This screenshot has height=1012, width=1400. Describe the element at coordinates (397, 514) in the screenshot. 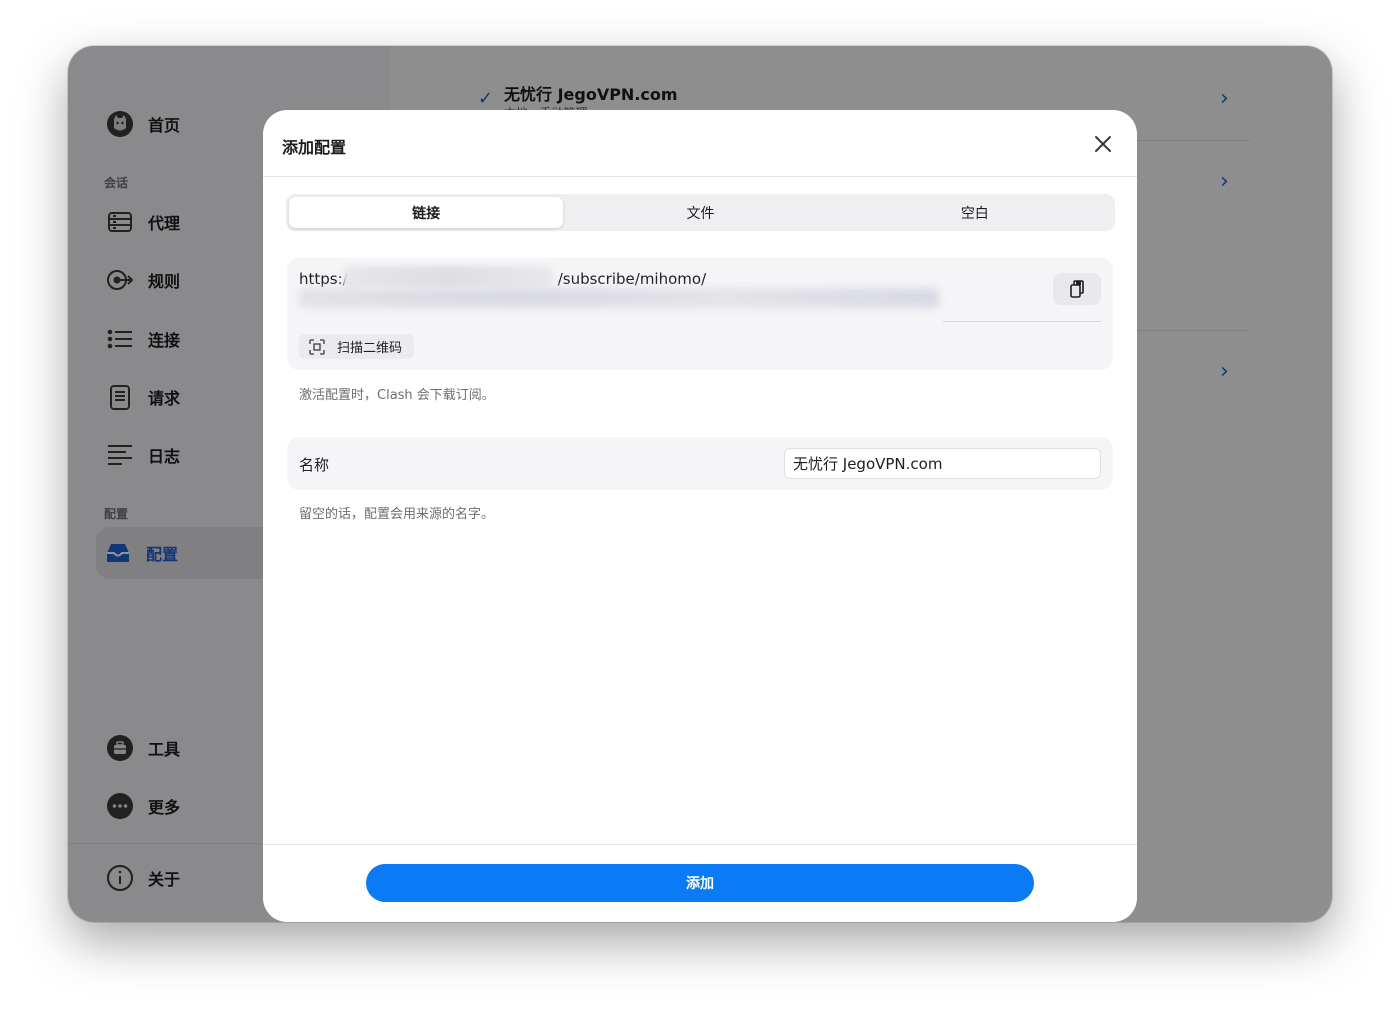

I see `name-hint: 留空的话，配置会用来源的名字。` at that location.